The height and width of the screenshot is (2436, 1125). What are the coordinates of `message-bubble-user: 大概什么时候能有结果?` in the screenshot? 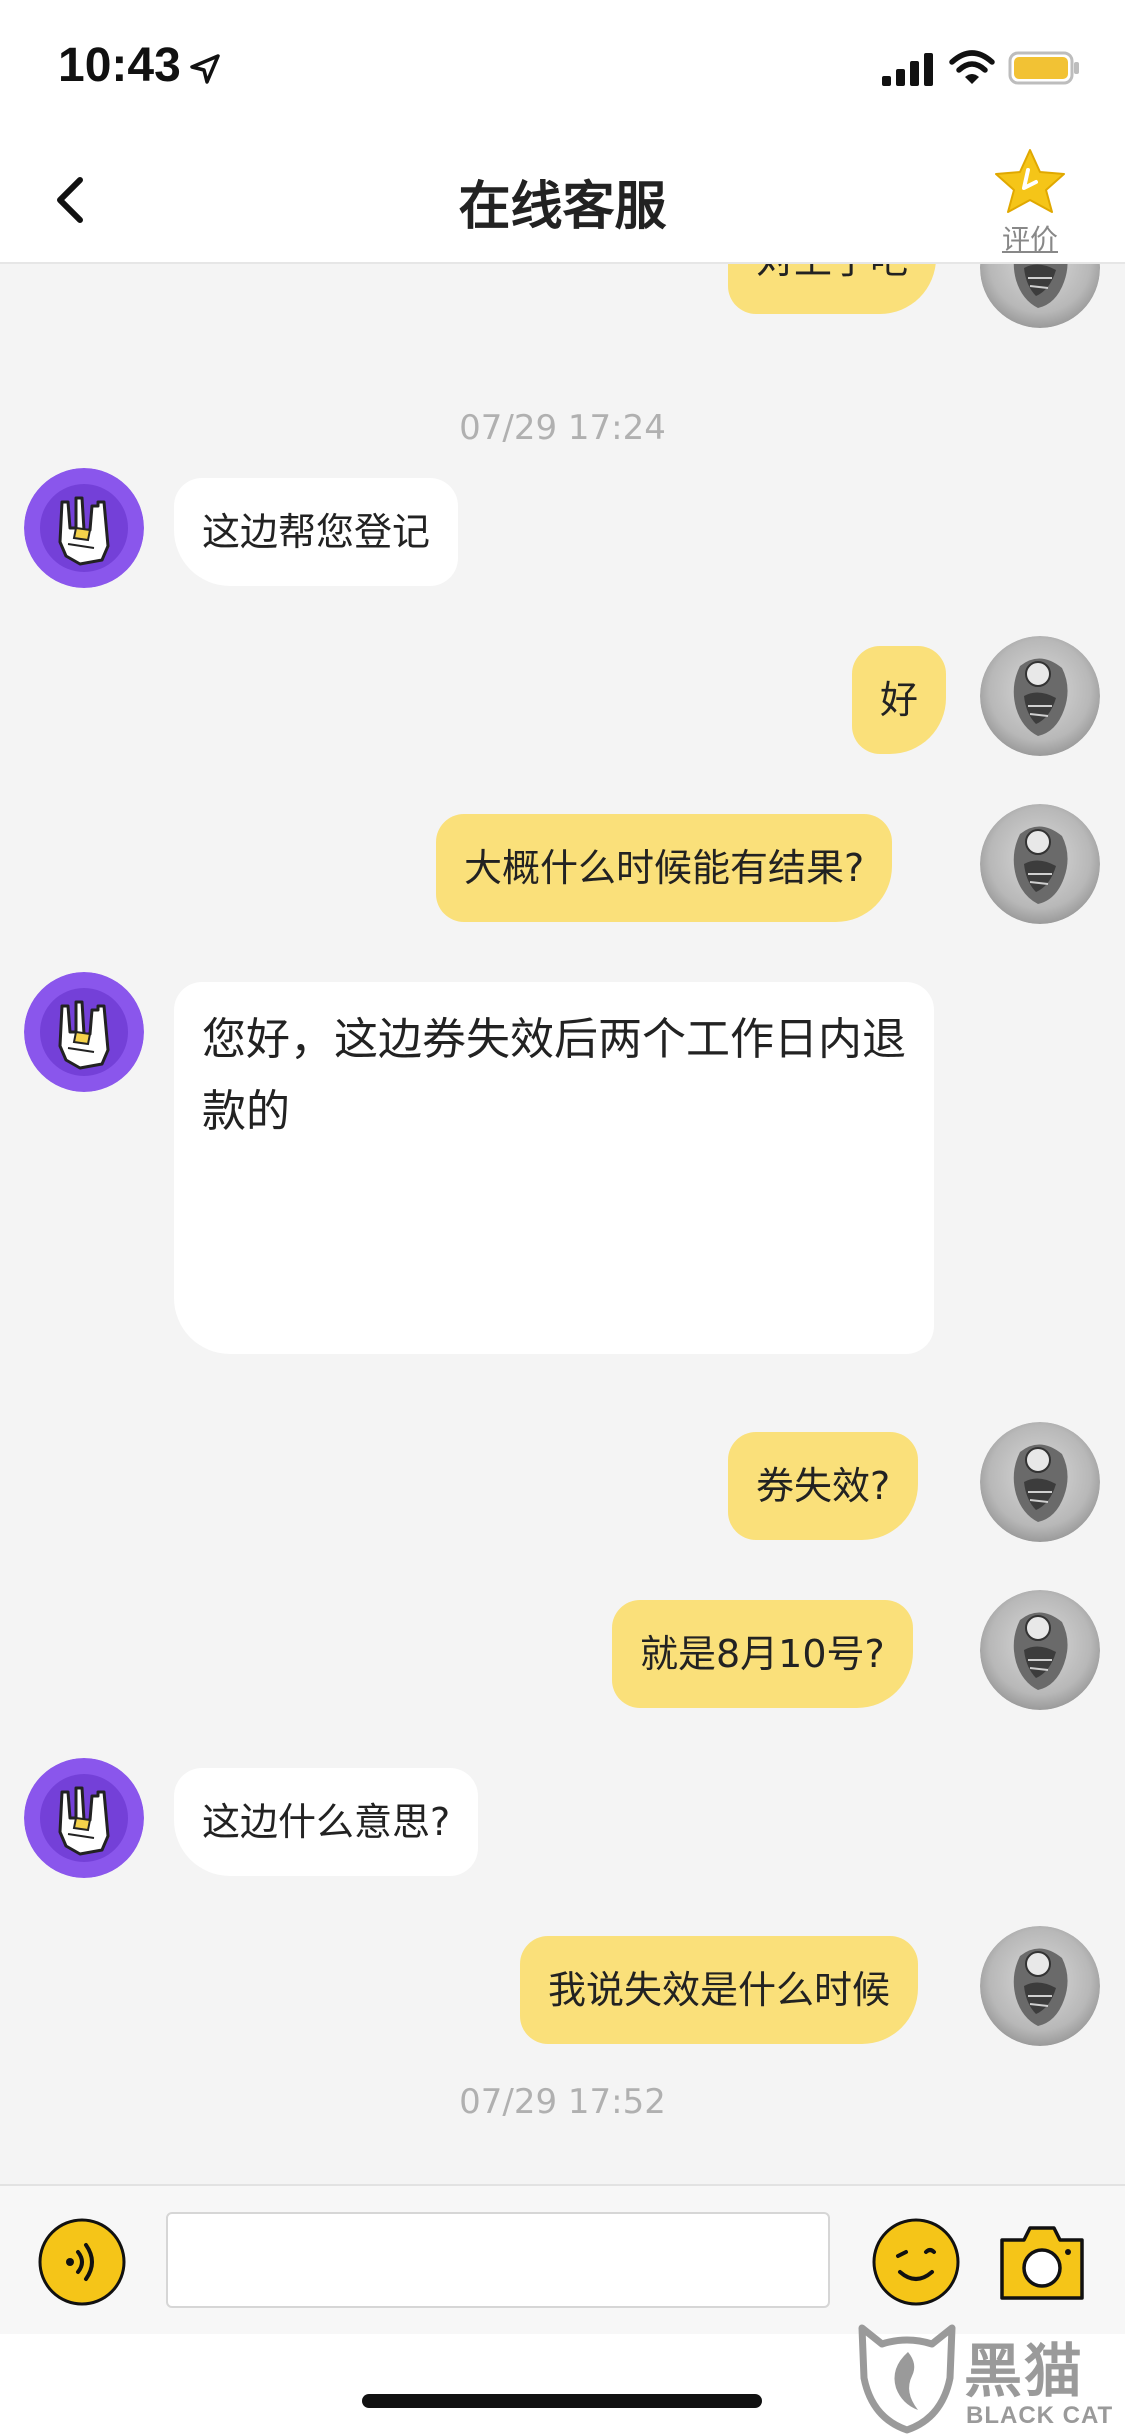 It's located at (664, 868).